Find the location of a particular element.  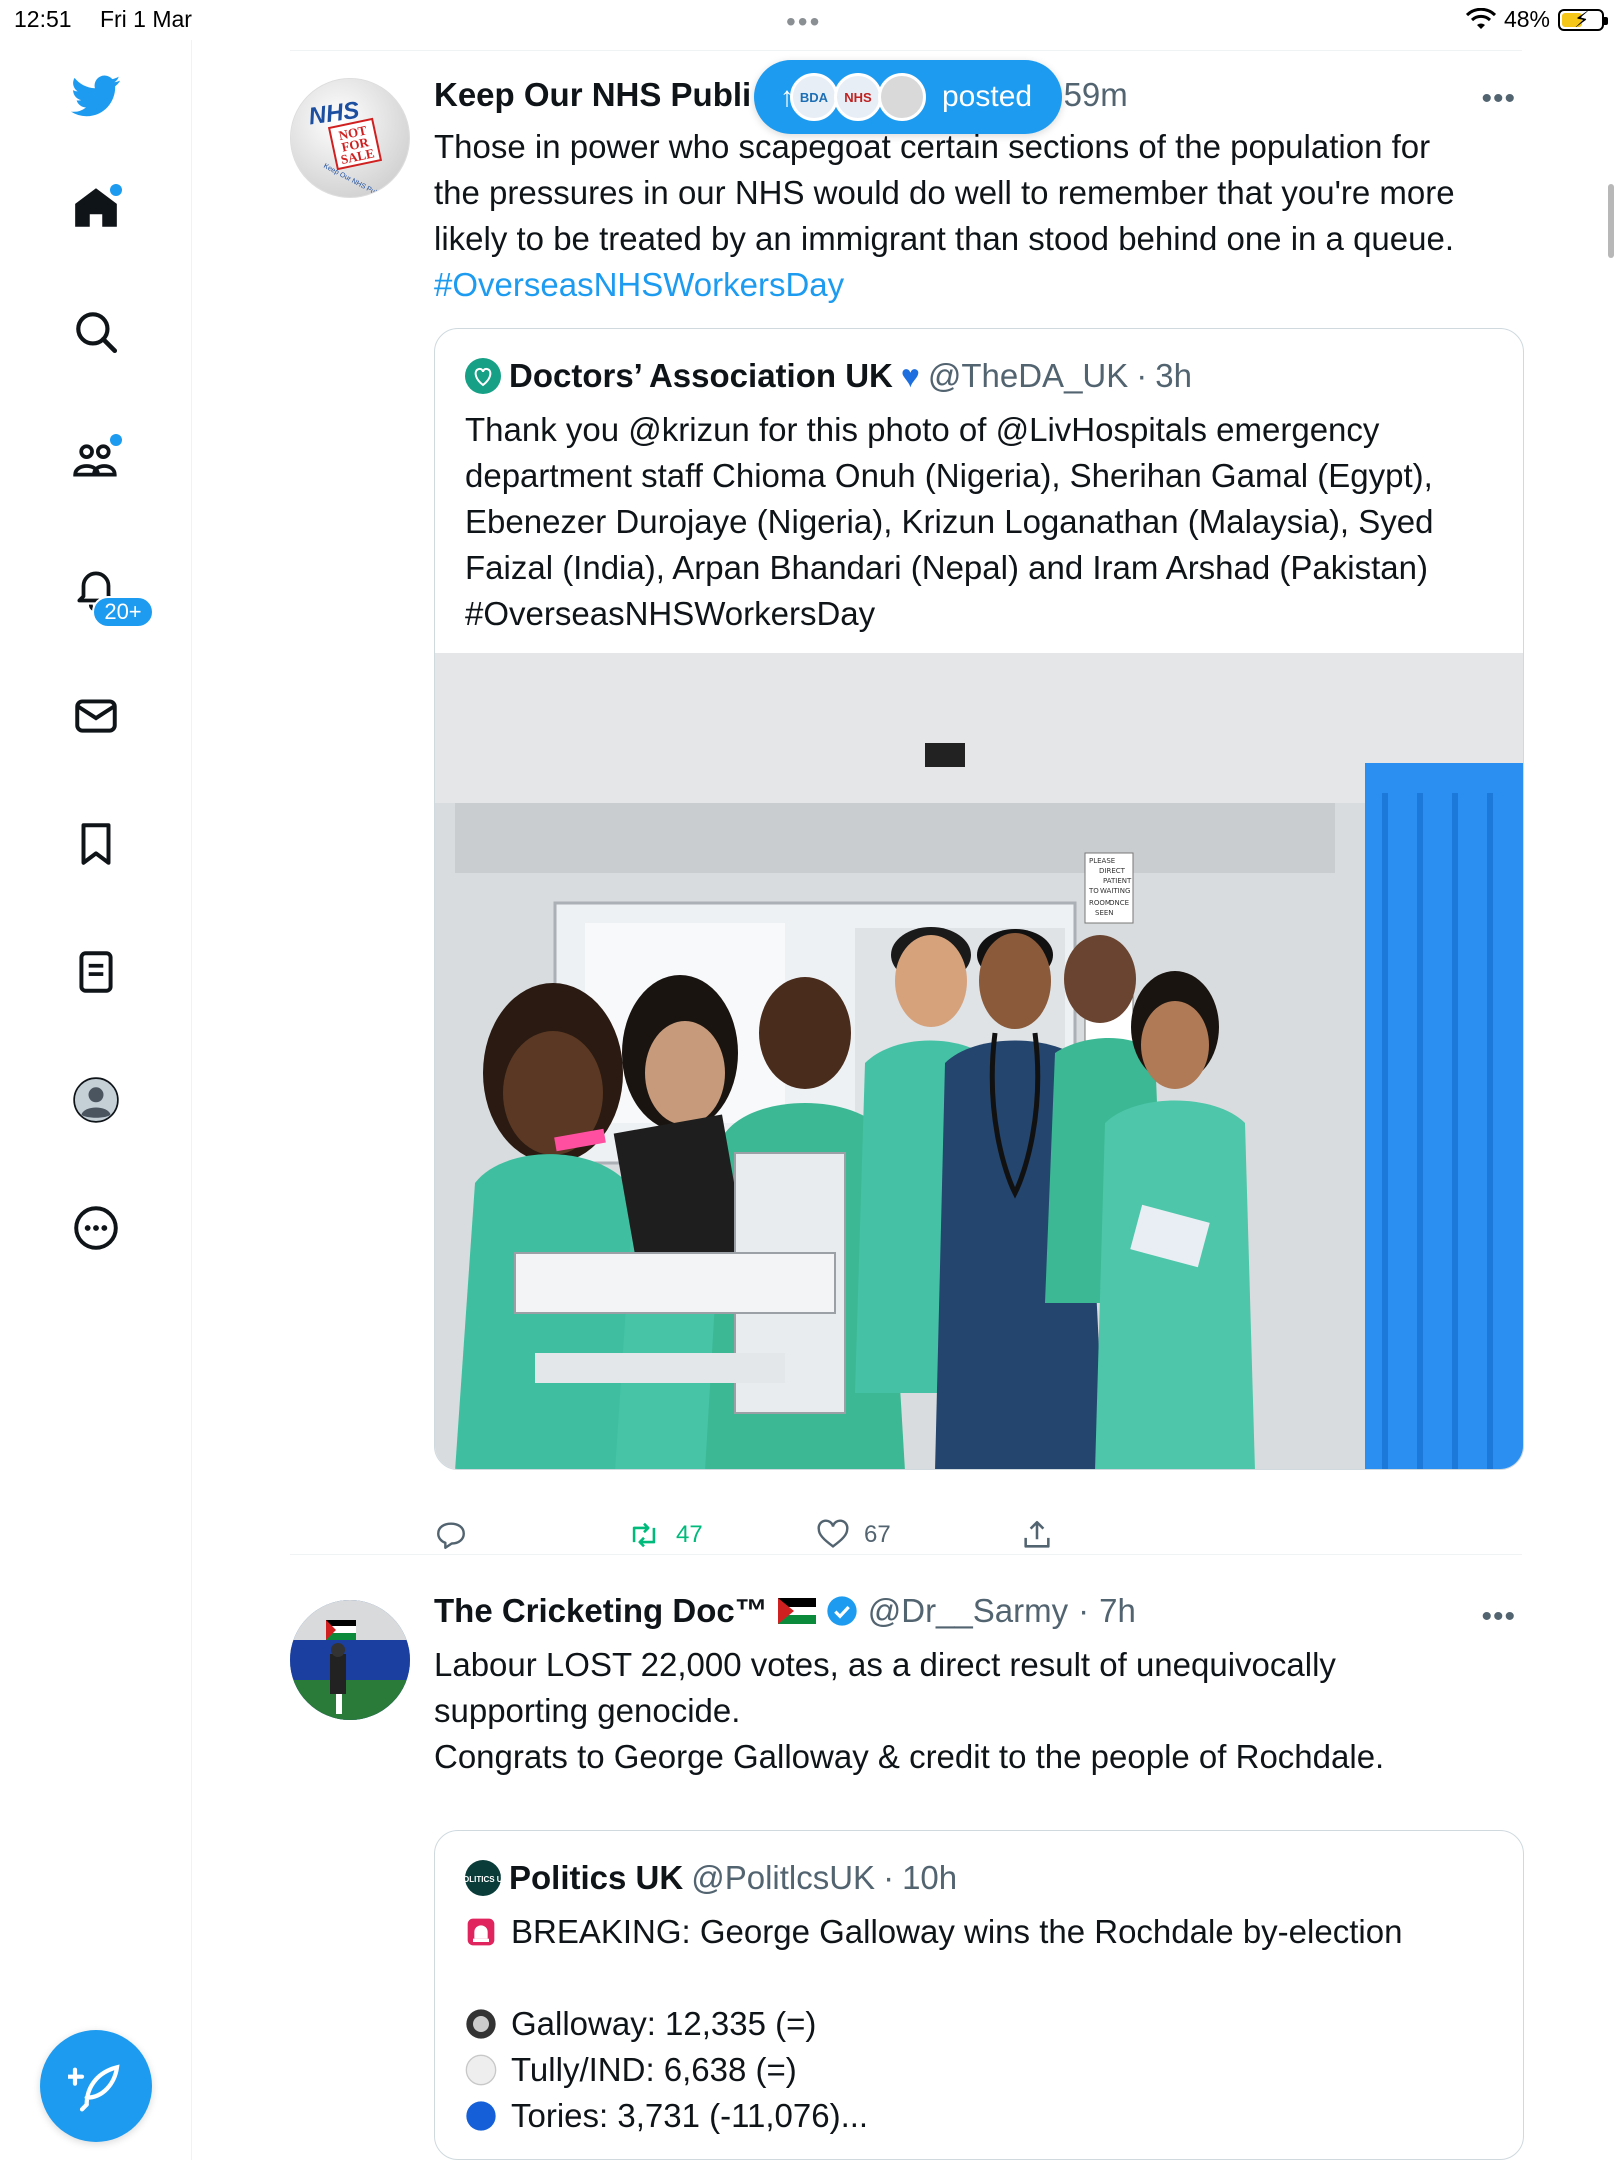

quote-header: Doctors’ Association UK ♥ @TheDA_UK · 3h is located at coordinates (828, 376).